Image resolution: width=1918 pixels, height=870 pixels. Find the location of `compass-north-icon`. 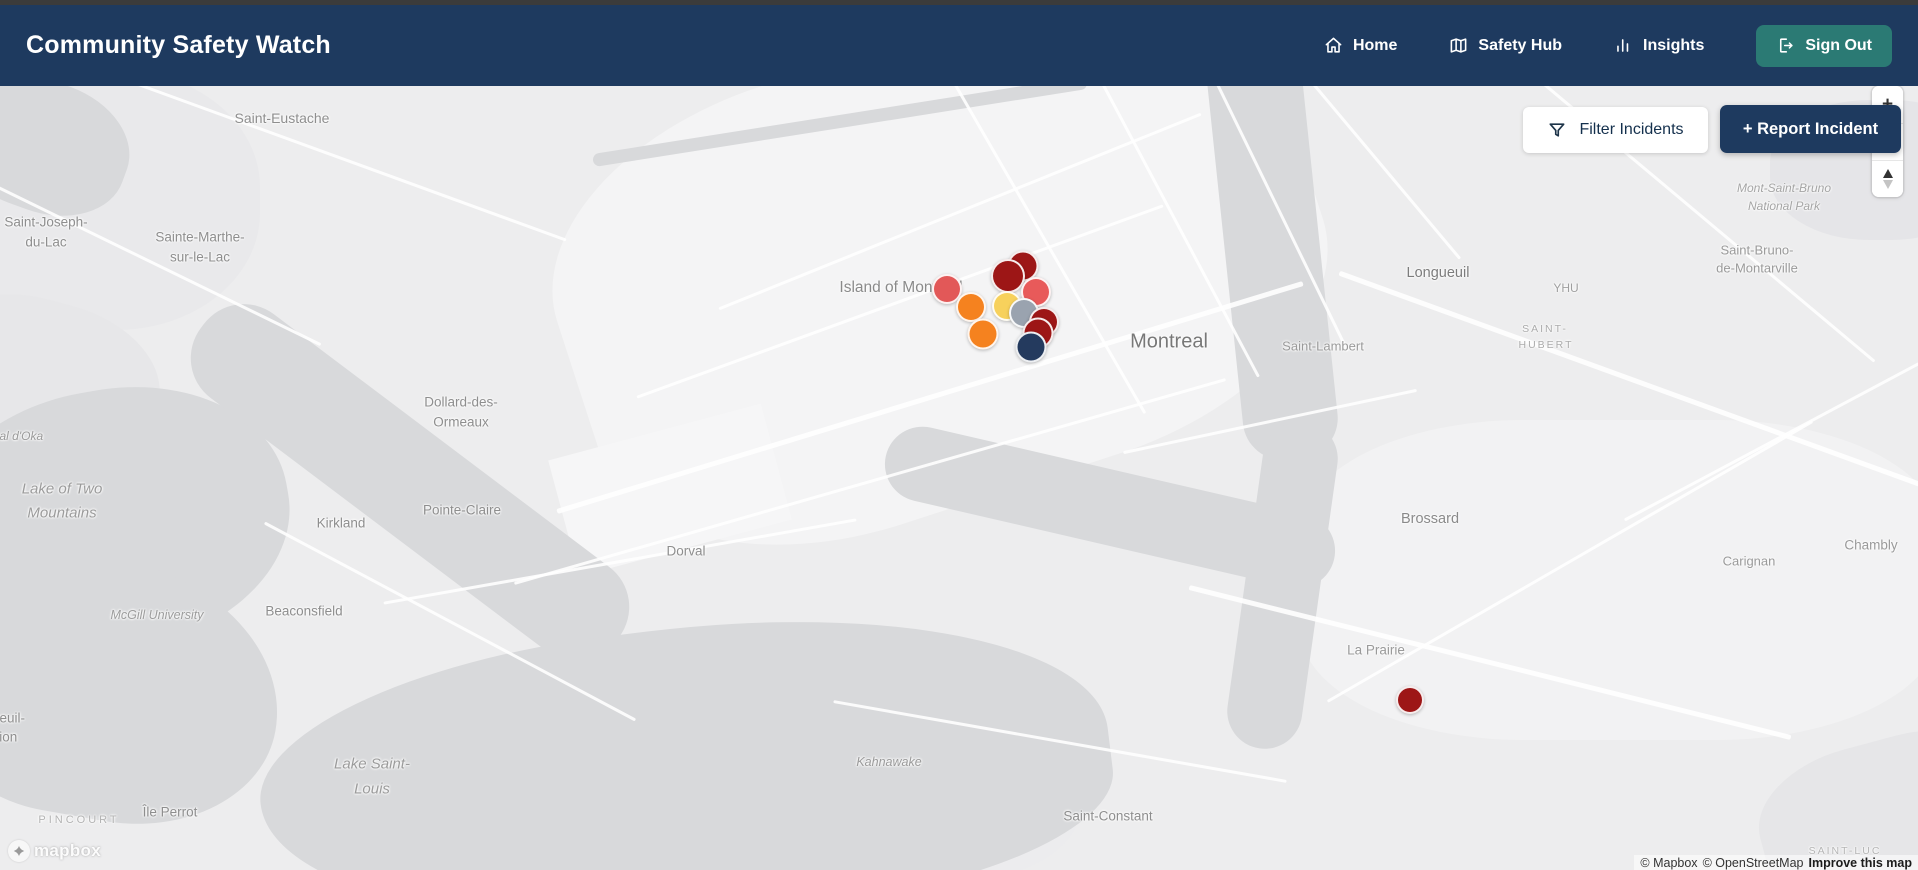

compass-north-icon is located at coordinates (1887, 173).